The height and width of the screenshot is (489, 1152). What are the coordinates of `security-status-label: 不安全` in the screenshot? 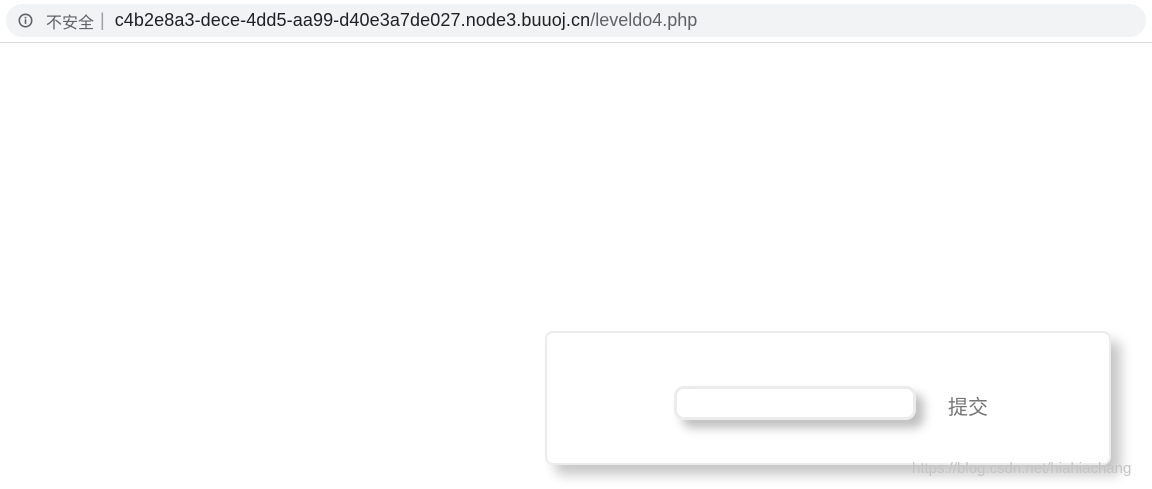 It's located at (70, 21).